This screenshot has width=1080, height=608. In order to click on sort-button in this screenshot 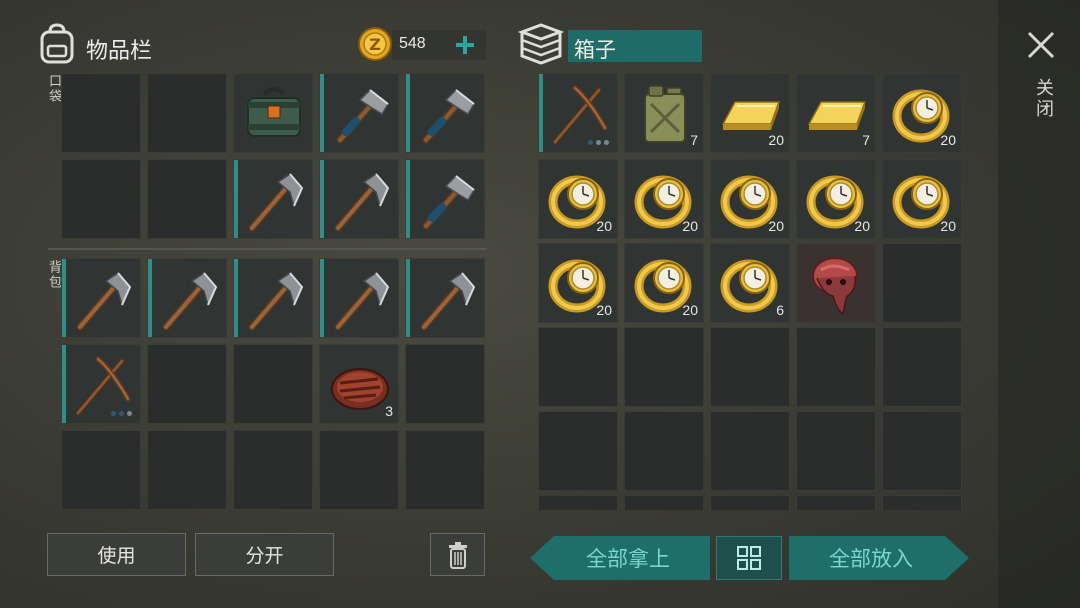, I will do `click(749, 558)`.